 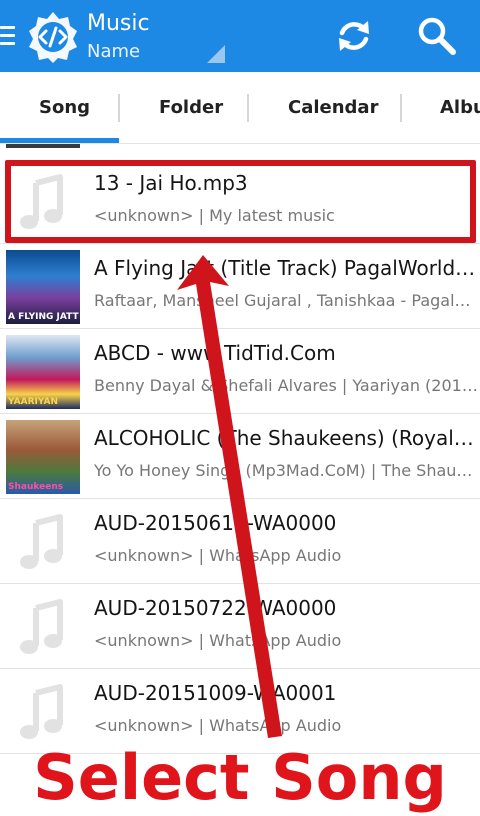 I want to click on refresh-button, so click(x=354, y=36).